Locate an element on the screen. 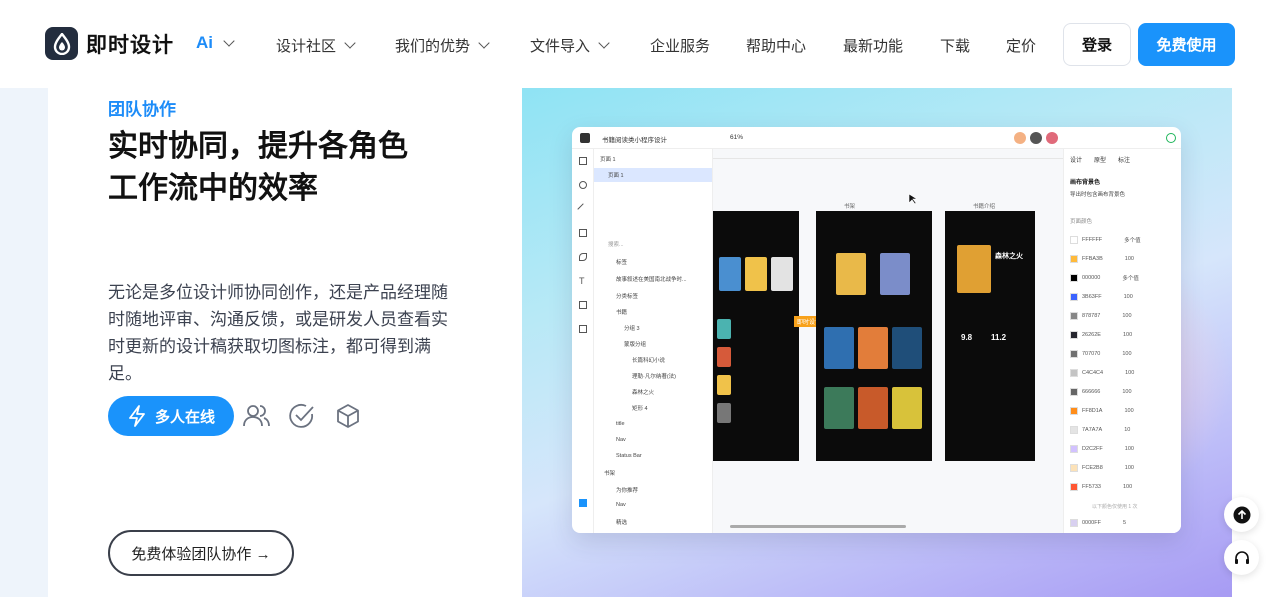 The width and height of the screenshot is (1280, 597). scroll-top-button is located at coordinates (1241, 514).